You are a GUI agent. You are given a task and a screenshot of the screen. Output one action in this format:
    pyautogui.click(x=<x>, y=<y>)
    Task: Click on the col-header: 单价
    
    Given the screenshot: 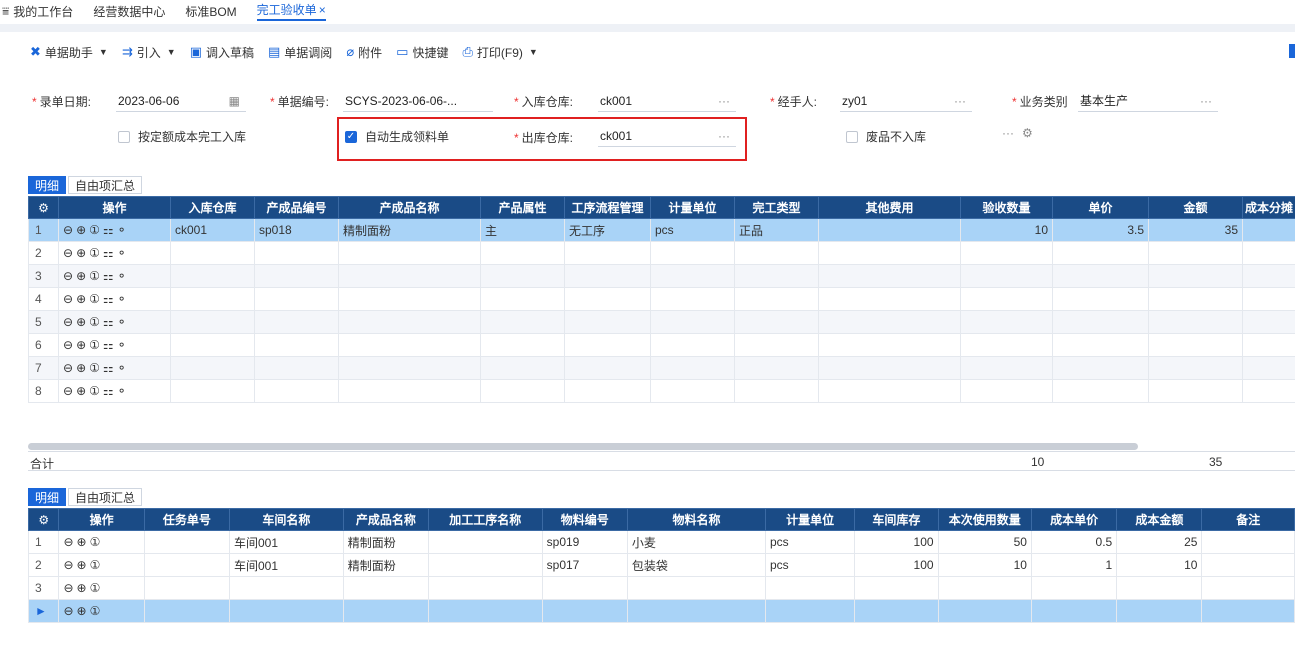 What is the action you would take?
    pyautogui.click(x=1100, y=207)
    